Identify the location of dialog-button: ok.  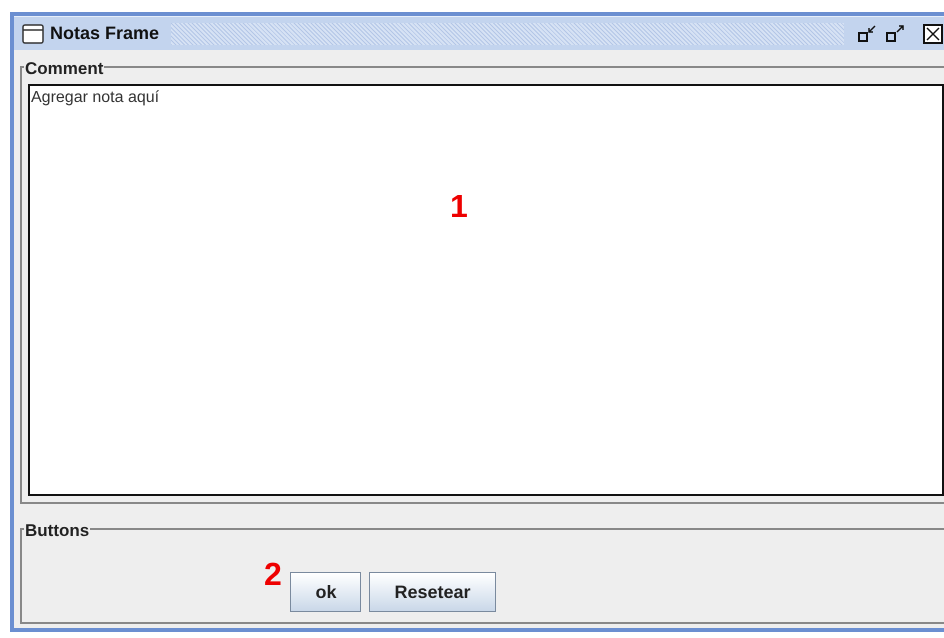
(326, 592).